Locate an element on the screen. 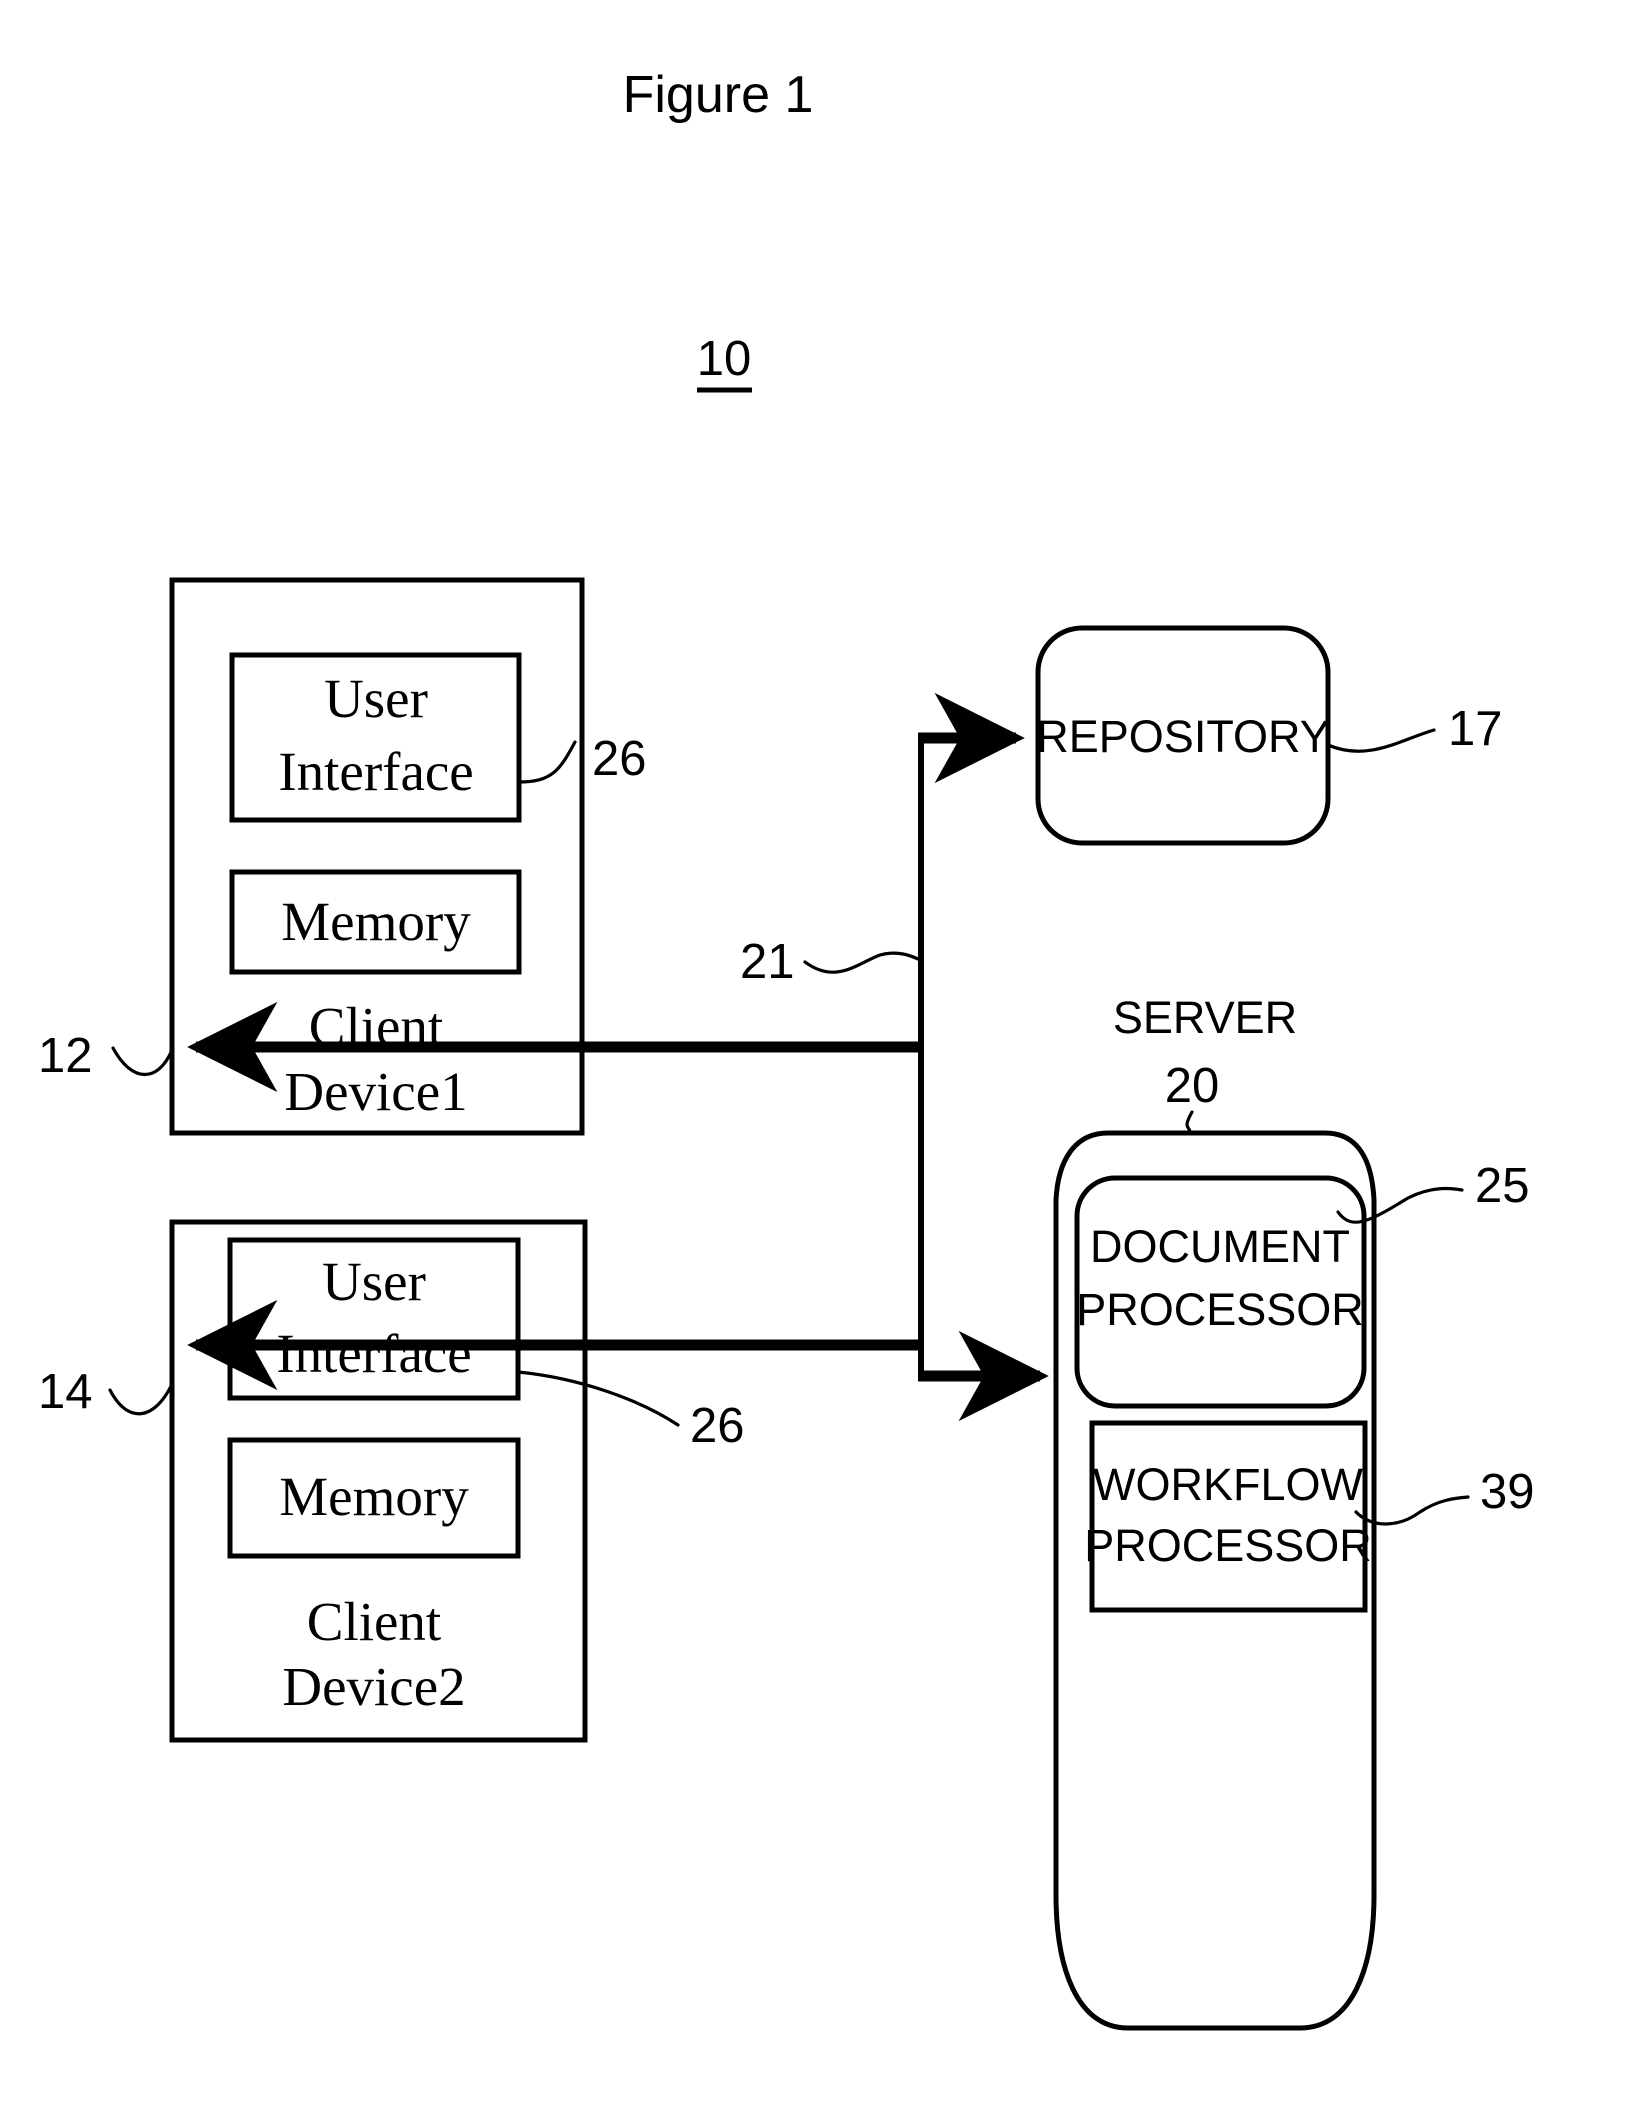  network-ref: 21 is located at coordinates (767, 962).